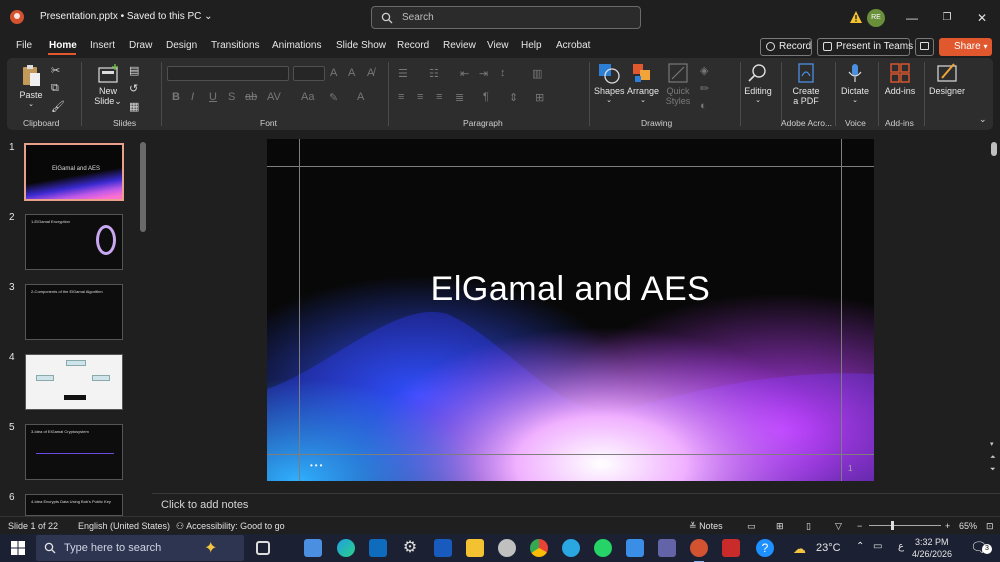 This screenshot has height=562, width=1000. Describe the element at coordinates (806, 84) in the screenshot. I see `create-pdf-button: Create a PDF` at that location.